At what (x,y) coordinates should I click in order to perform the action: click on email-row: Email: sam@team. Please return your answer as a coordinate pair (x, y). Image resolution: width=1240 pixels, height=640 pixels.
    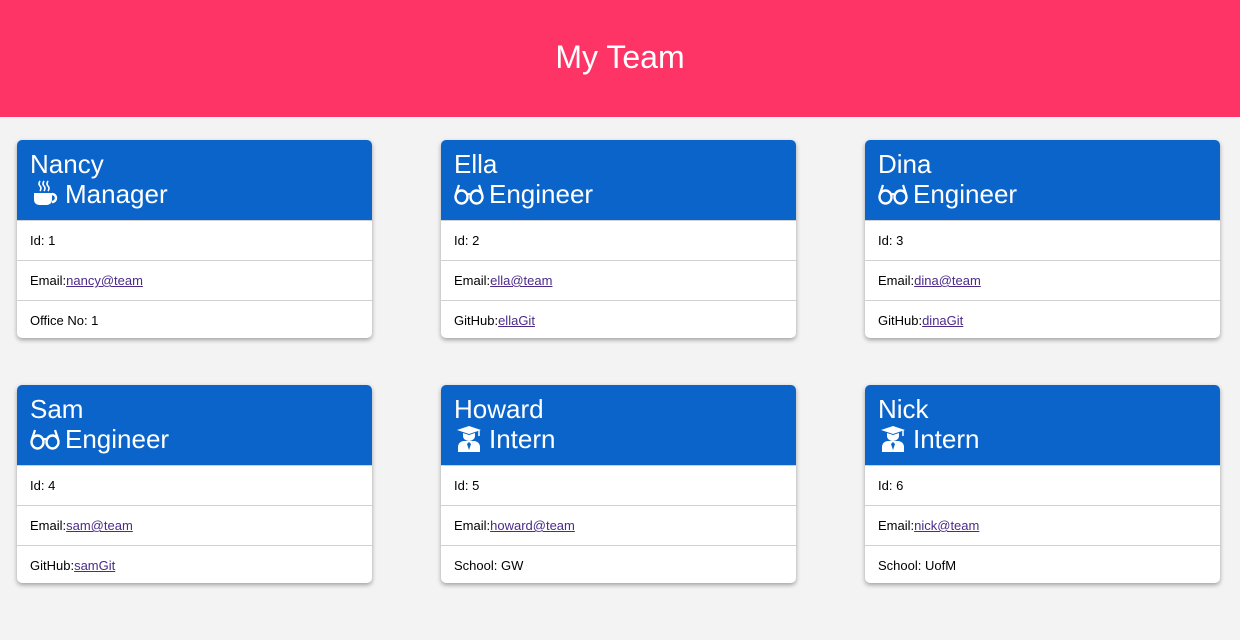
    Looking at the image, I should click on (194, 525).